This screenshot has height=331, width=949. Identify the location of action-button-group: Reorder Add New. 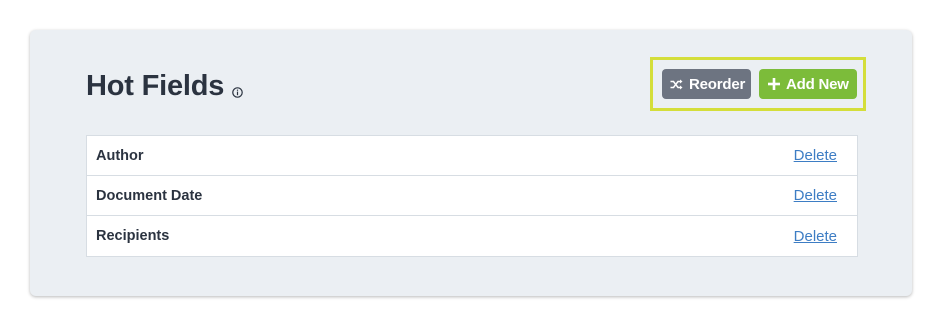
(758, 84).